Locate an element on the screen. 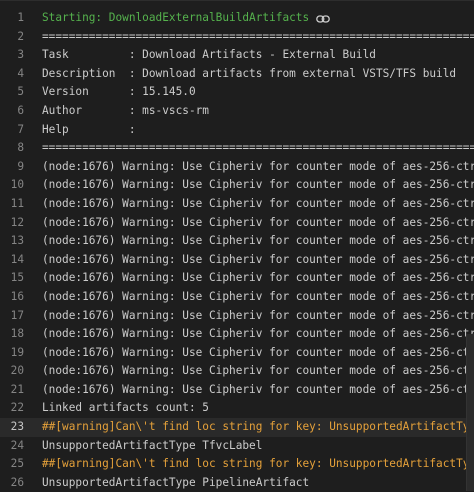  log-text: Linked artifacts count: 5 is located at coordinates (258, 408).